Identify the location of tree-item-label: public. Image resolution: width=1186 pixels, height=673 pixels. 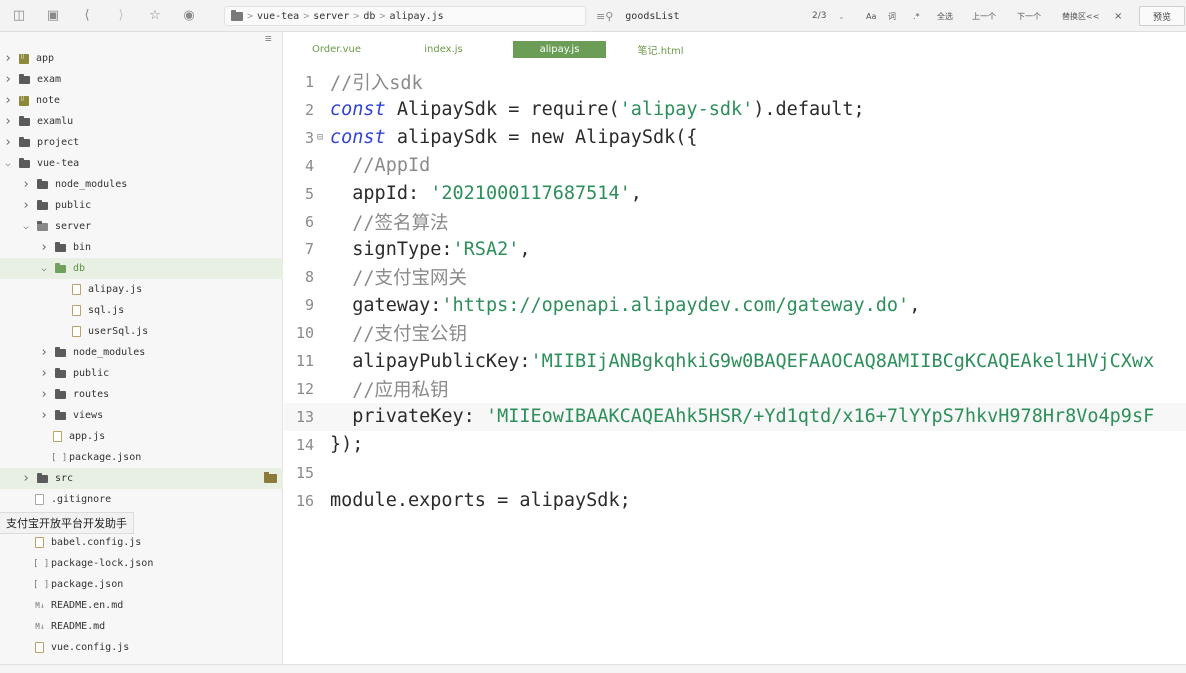
(73, 205).